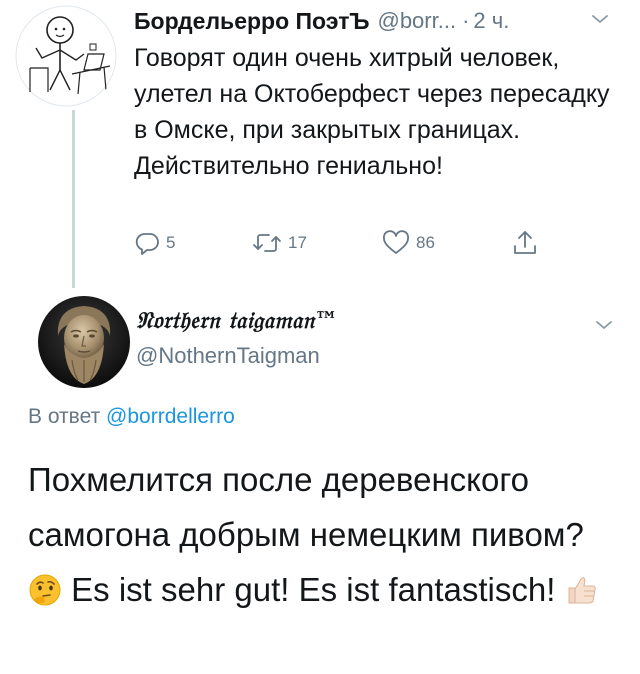  What do you see at coordinates (170, 416) in the screenshot?
I see `reply-to-link: @borrdellerro` at bounding box center [170, 416].